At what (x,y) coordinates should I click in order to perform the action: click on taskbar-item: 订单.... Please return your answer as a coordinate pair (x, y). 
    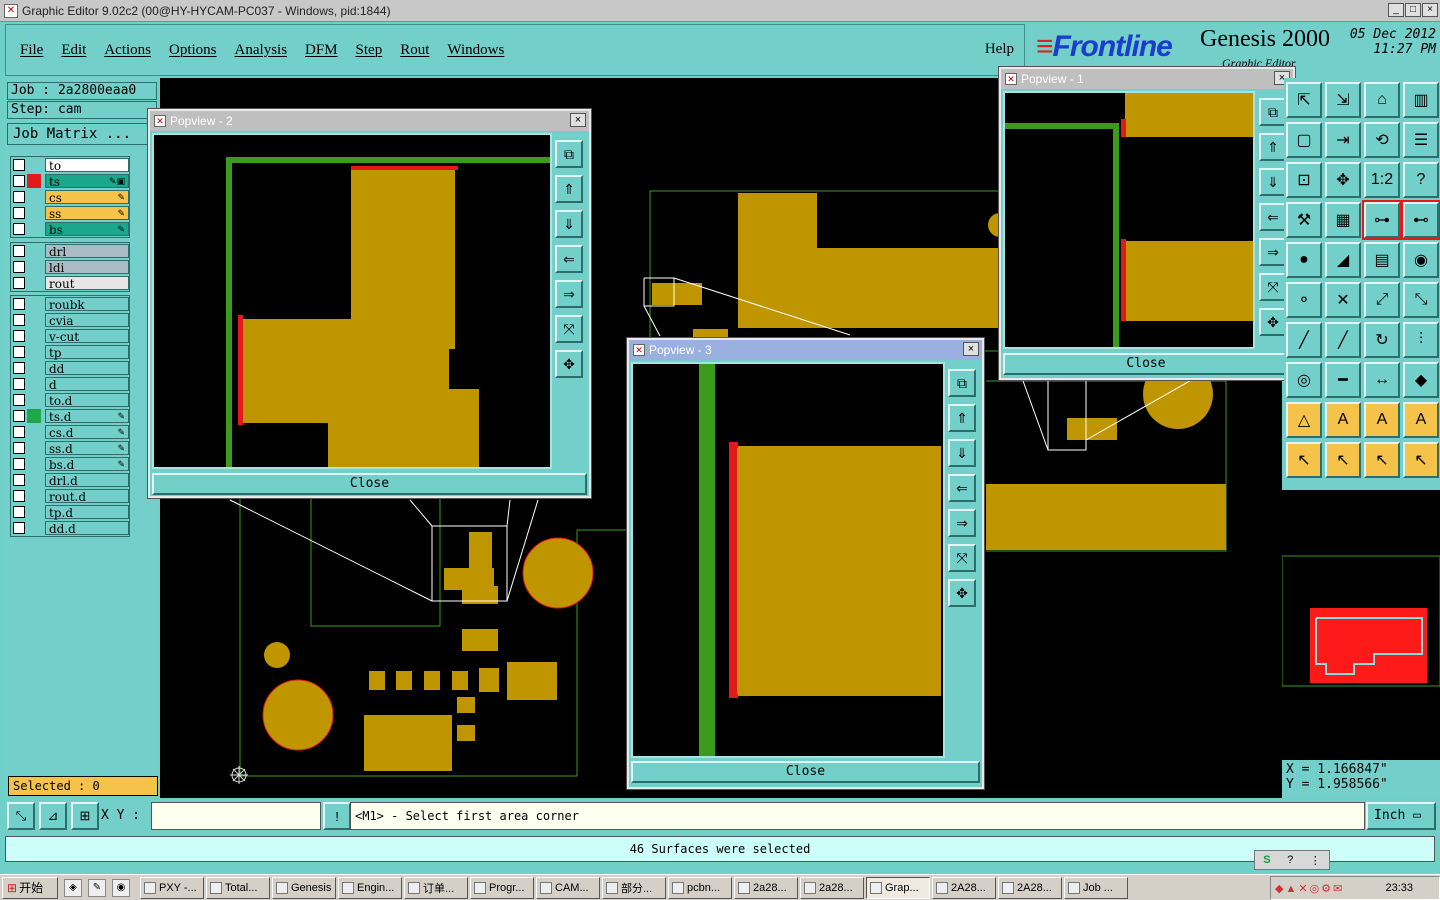
    Looking at the image, I should click on (436, 887).